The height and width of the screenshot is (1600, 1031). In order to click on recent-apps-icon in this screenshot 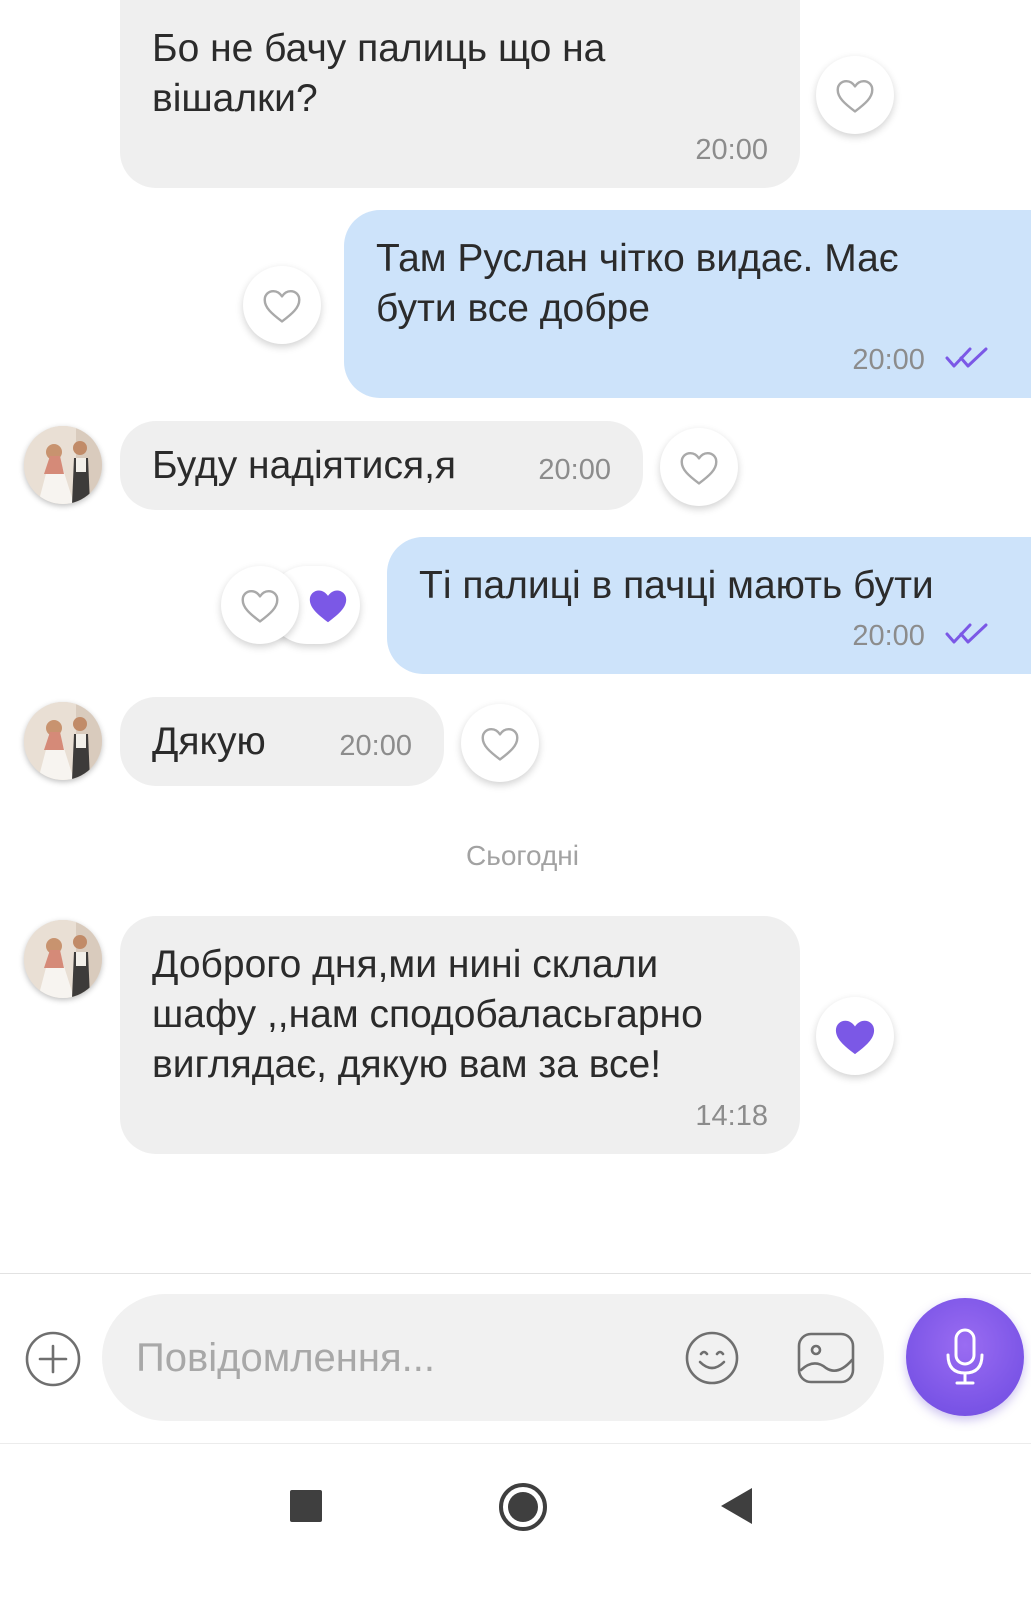, I will do `click(306, 1506)`.